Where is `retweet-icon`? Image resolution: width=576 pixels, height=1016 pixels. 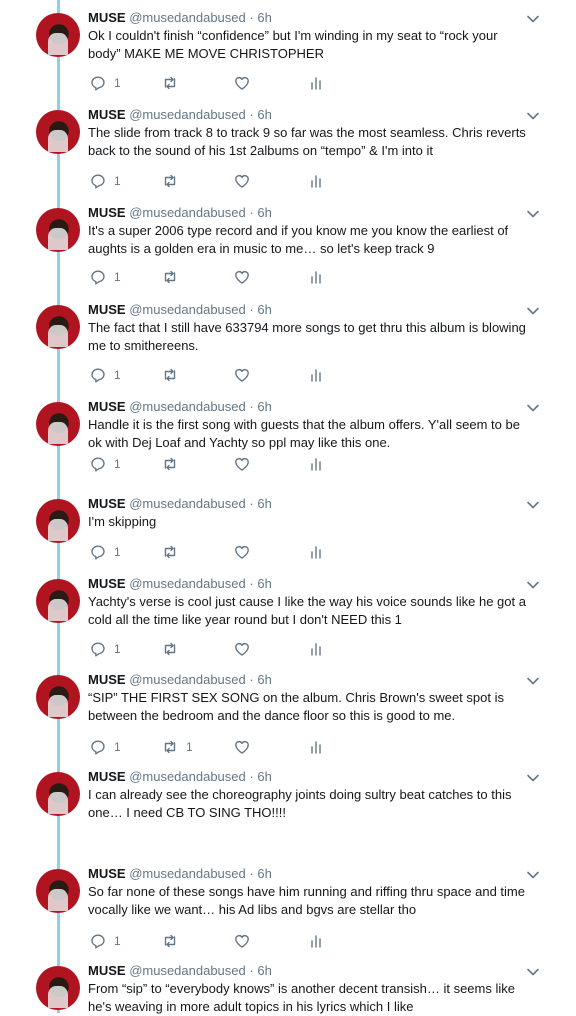 retweet-icon is located at coordinates (170, 83).